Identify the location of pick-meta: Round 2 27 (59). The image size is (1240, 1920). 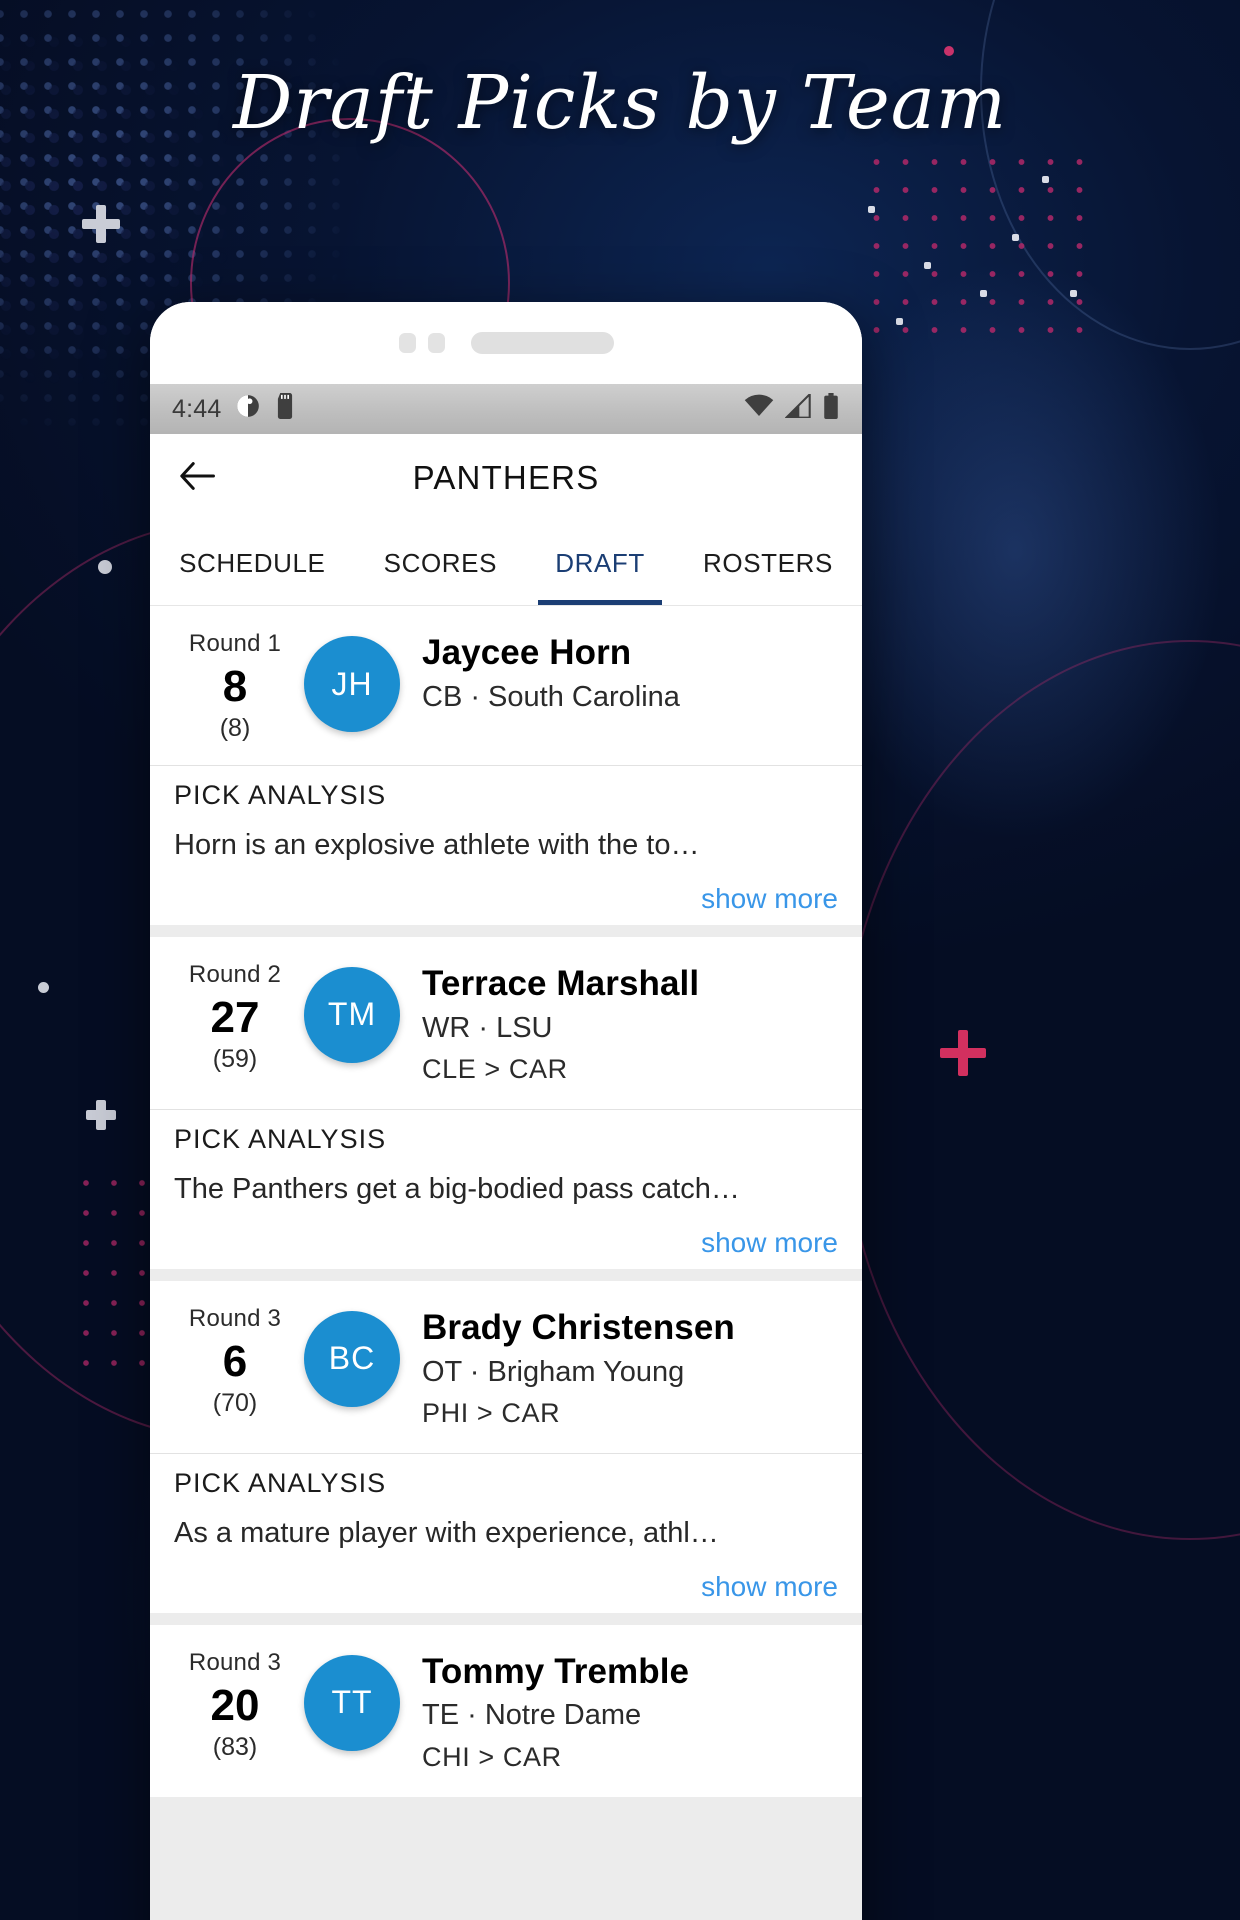
(235, 1015).